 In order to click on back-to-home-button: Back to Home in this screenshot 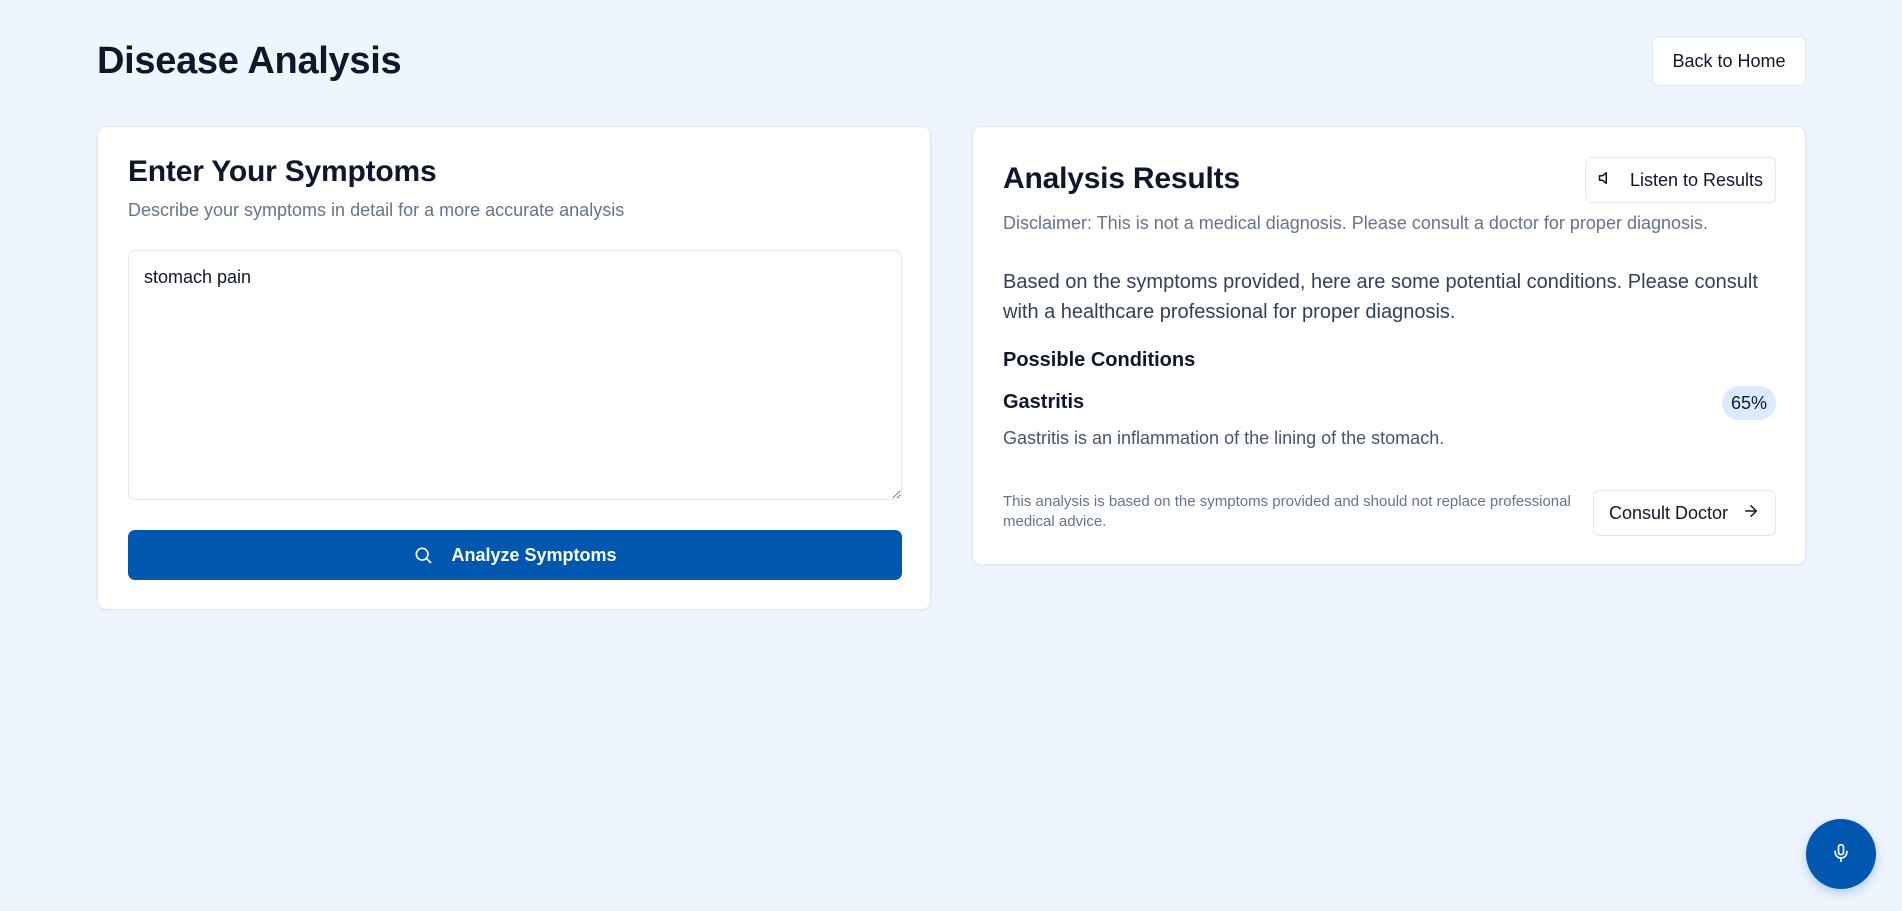, I will do `click(1729, 61)`.